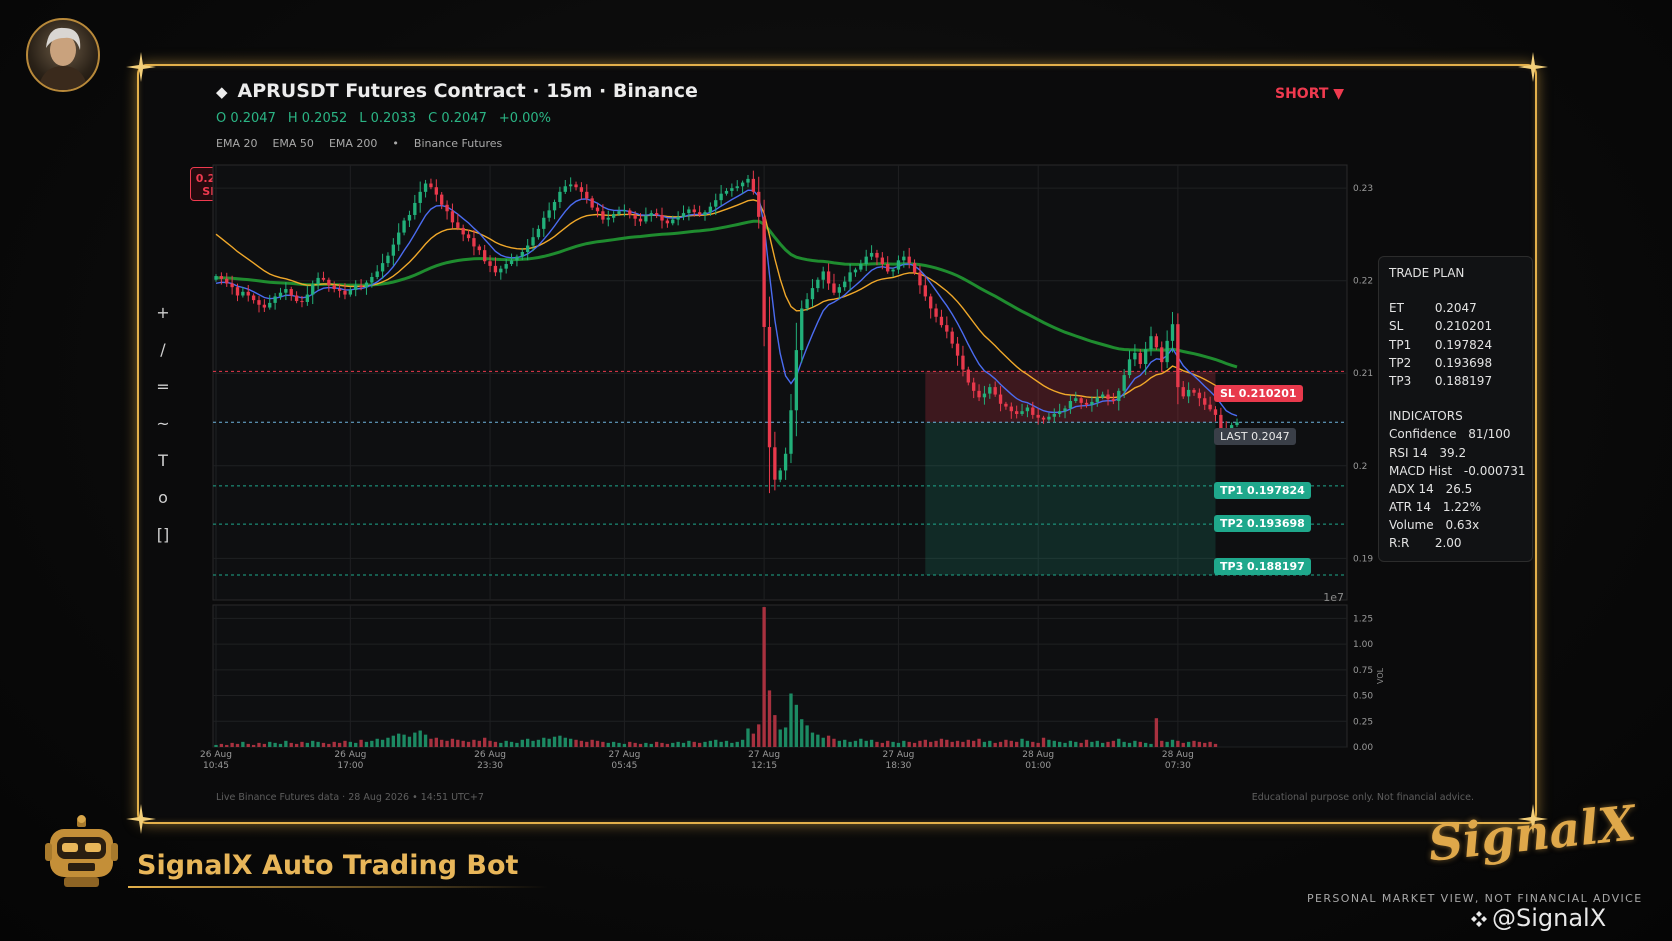 Image resolution: width=1672 pixels, height=941 pixels. I want to click on ohlc-high: H 0.2052, so click(317, 118).